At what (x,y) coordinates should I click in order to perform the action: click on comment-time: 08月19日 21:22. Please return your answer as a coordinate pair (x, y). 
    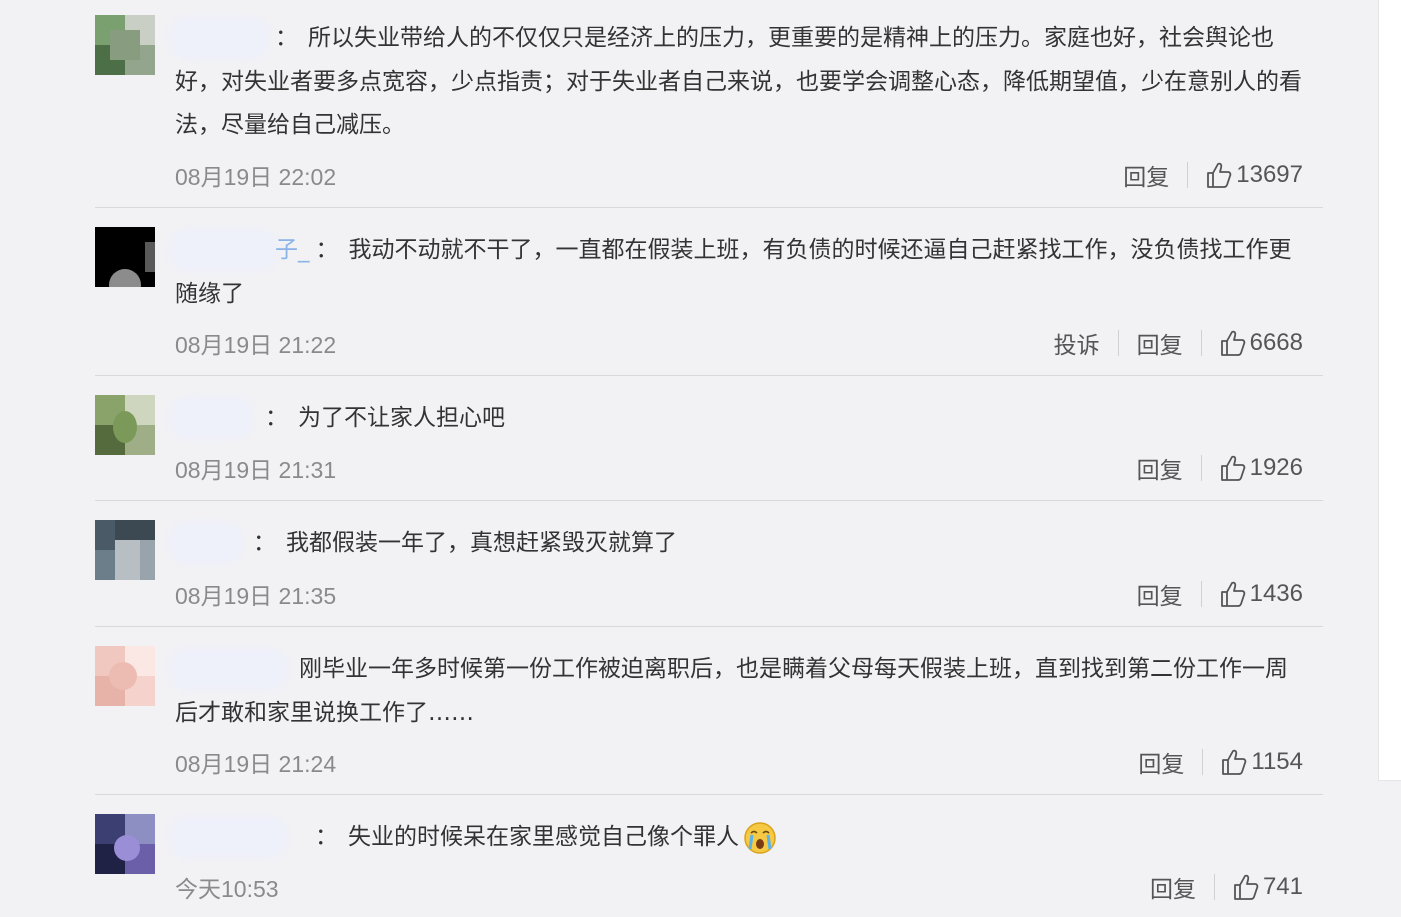
    Looking at the image, I should click on (256, 345).